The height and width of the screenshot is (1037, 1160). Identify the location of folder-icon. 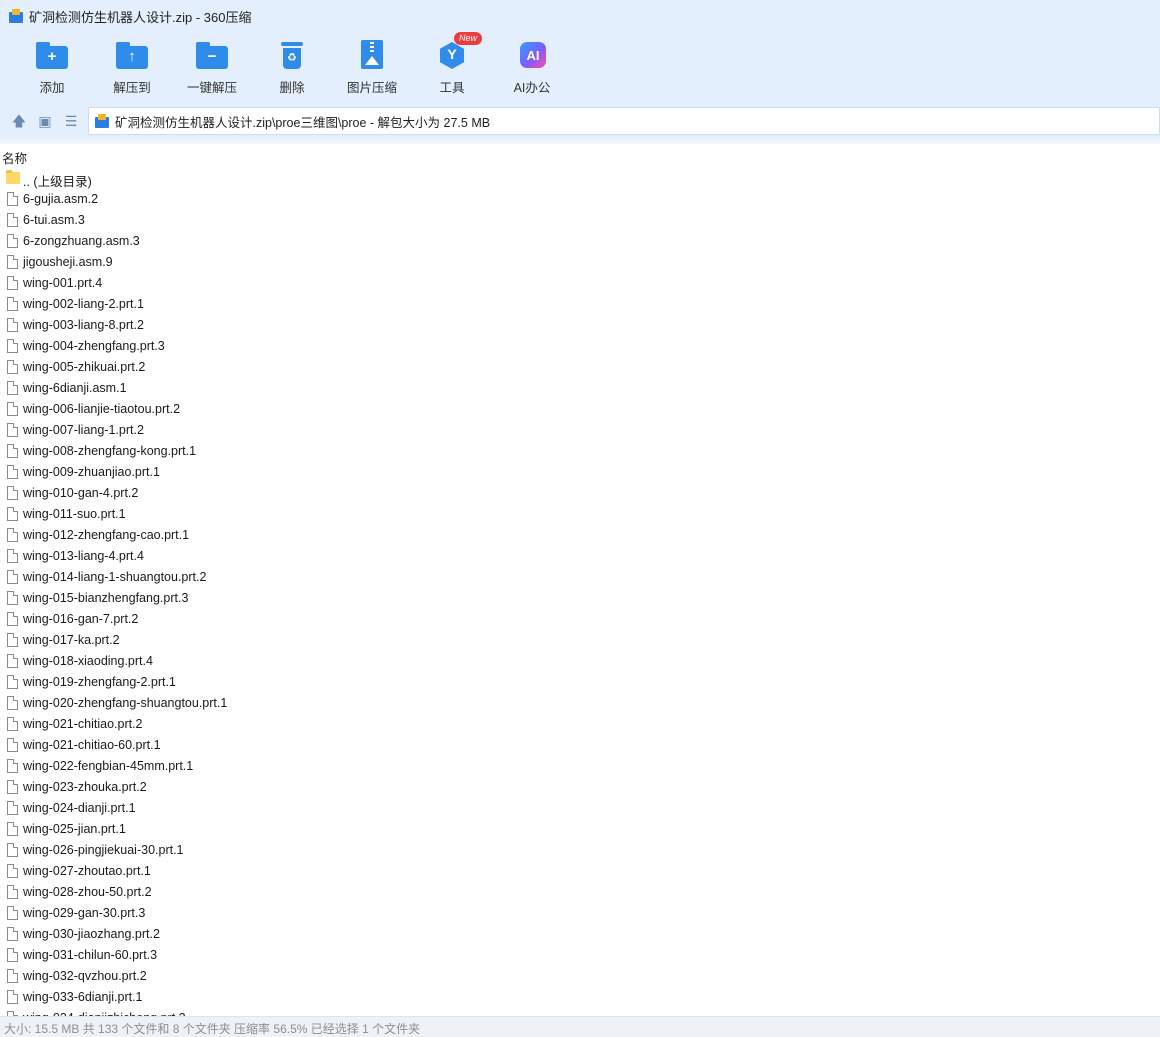
(13, 177).